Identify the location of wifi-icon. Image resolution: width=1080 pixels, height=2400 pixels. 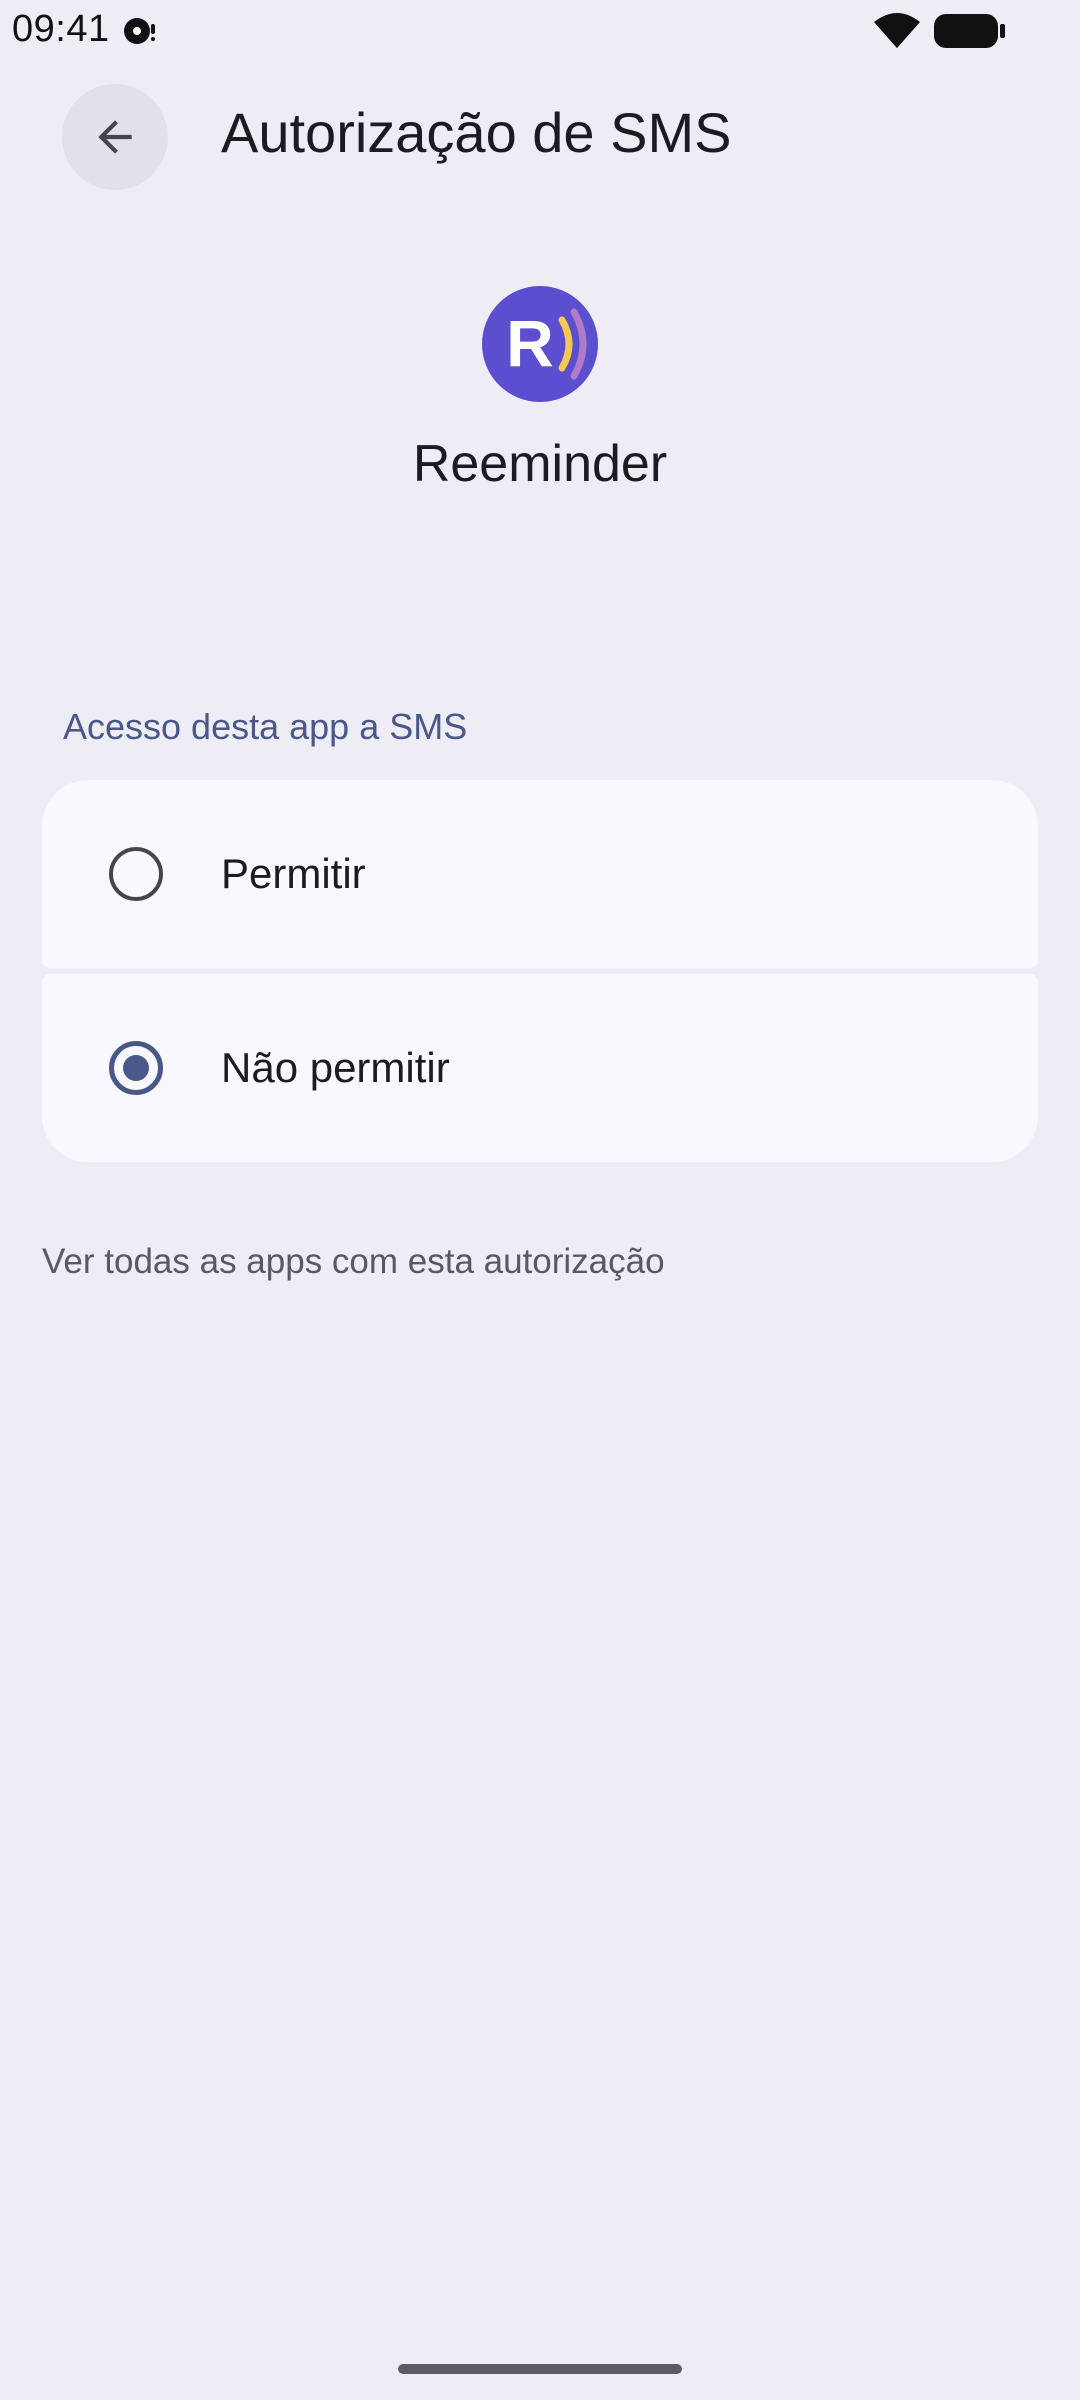
(897, 31).